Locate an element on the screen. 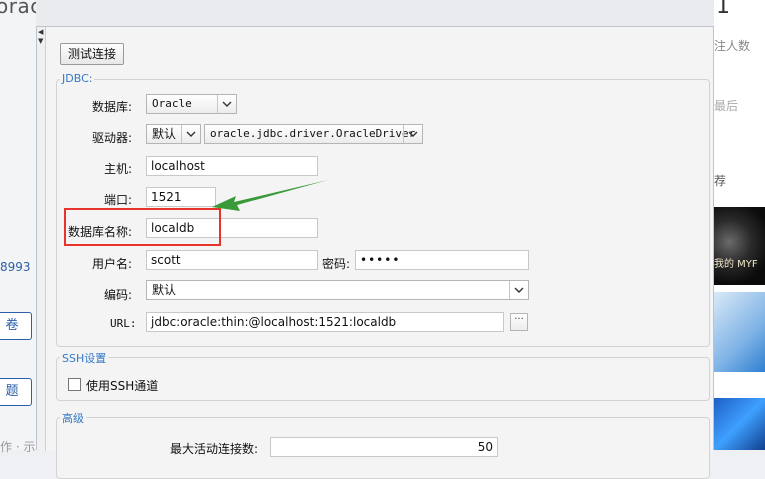 This screenshot has width=765, height=479. database-name-input: localdb is located at coordinates (232, 228).